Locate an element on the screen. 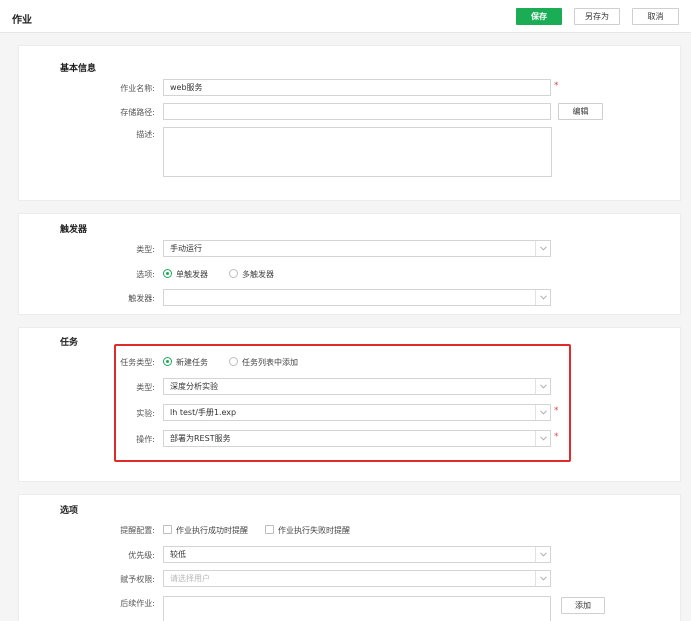 The width and height of the screenshot is (691, 621). followup-job-label: 后续作业: is located at coordinates (137, 603).